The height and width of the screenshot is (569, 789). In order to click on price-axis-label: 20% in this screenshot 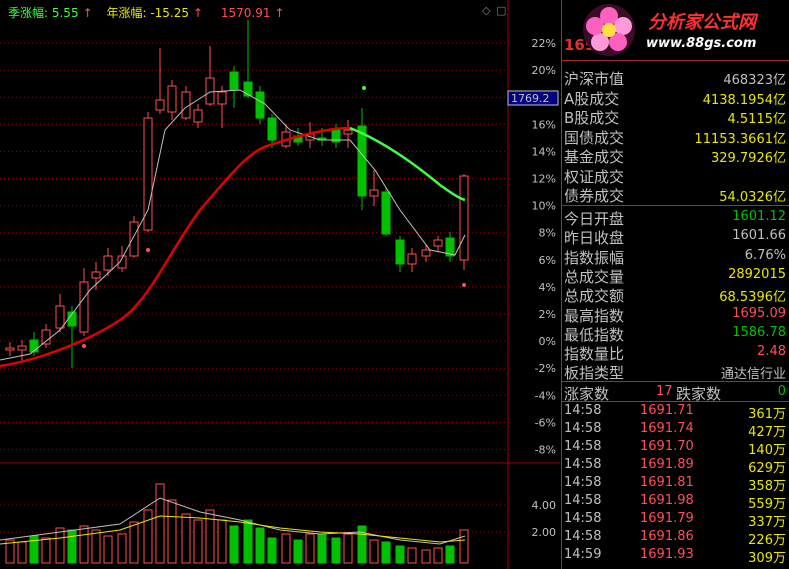, I will do `click(544, 70)`.